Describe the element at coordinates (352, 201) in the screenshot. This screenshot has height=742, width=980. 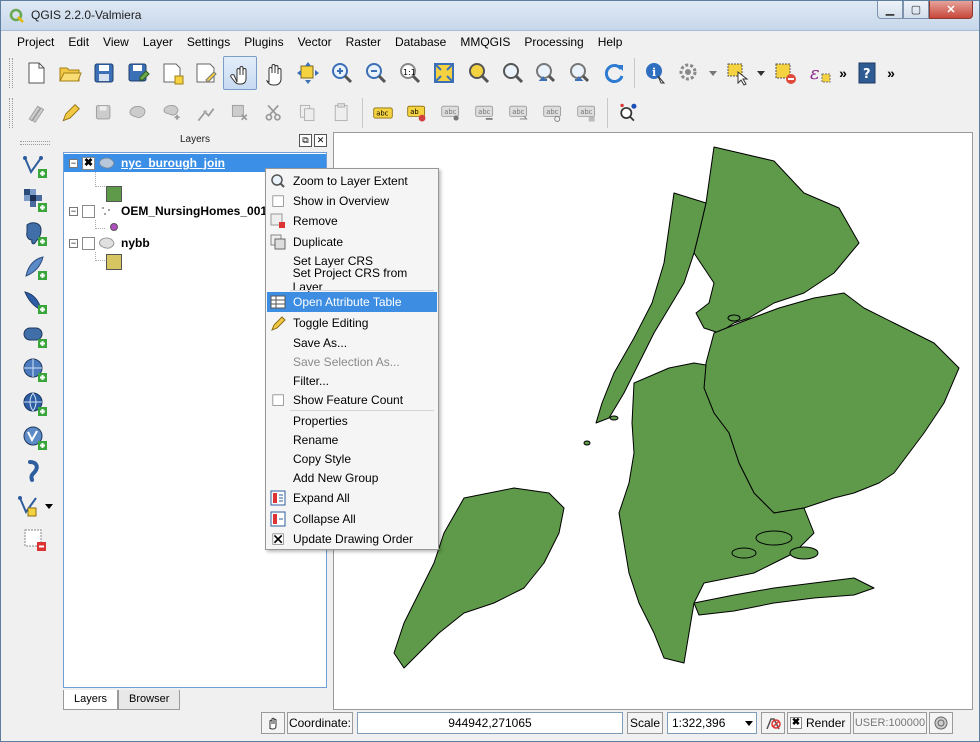
I see `menu-show-in-overview: Show in Overview` at that location.